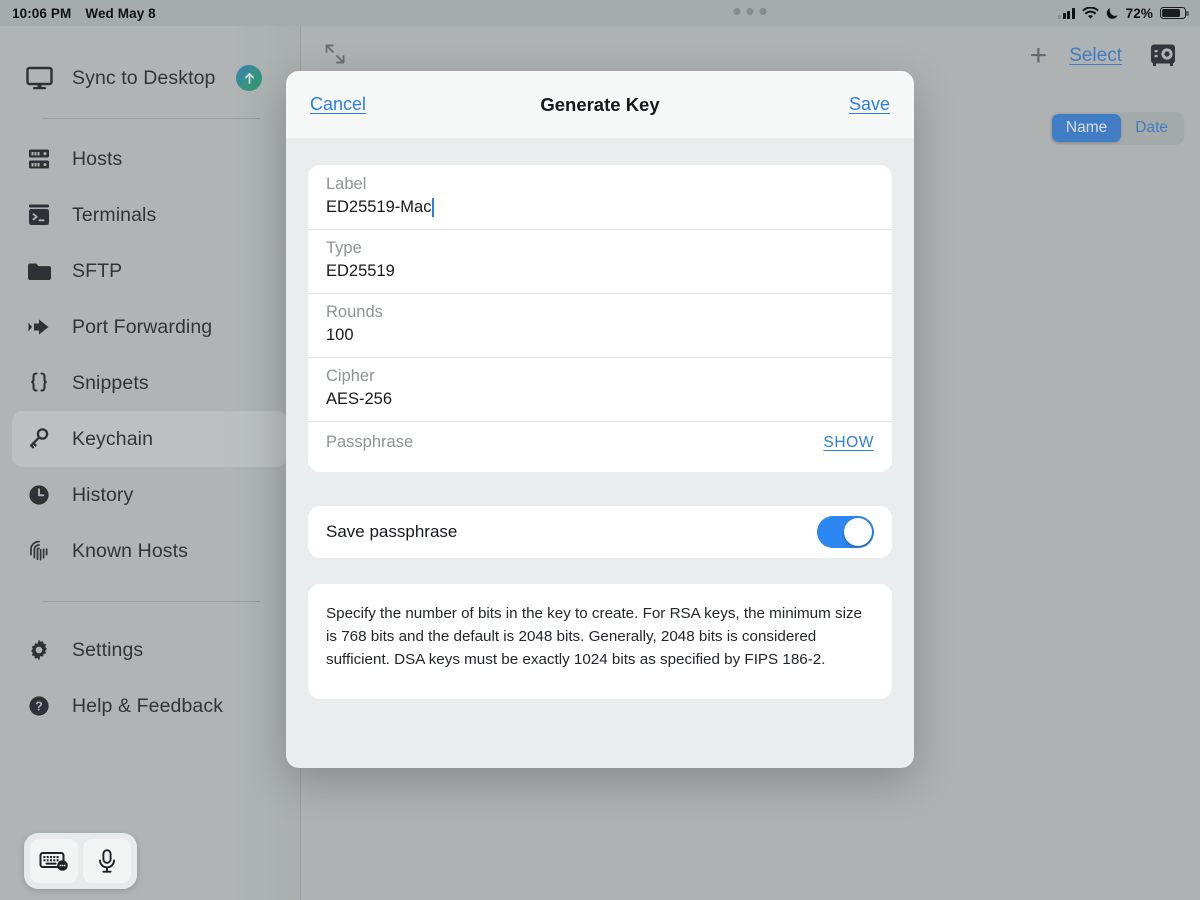 This screenshot has height=900, width=1200. I want to click on field-rounds-caption: Rounds, so click(354, 312).